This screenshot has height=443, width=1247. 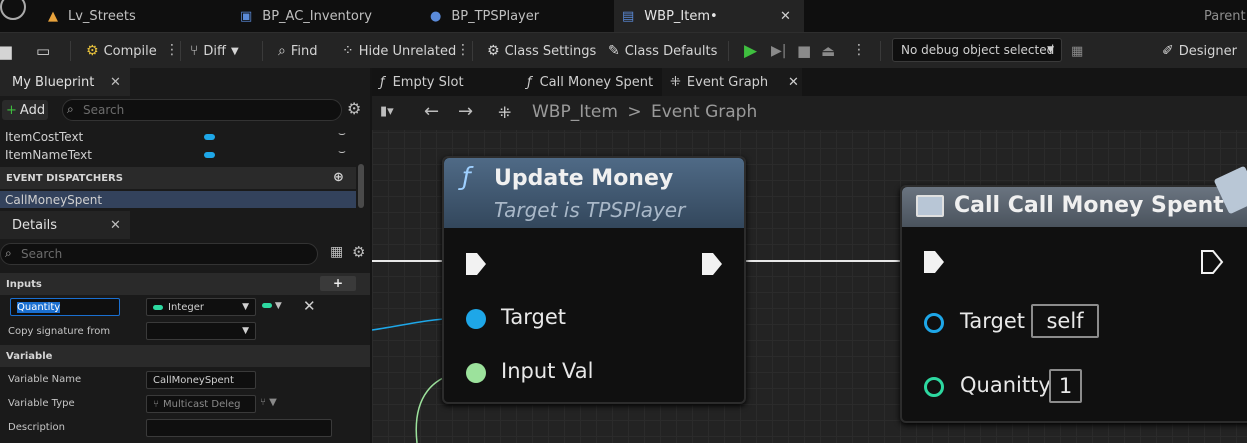 I want to click on class-defaults-label: Class Defaults, so click(x=671, y=51).